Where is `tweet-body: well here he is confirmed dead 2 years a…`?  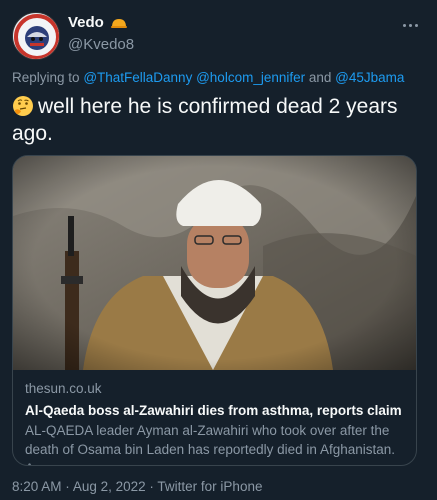
tweet-body: well here he is confirmed dead 2 years a… is located at coordinates (205, 120).